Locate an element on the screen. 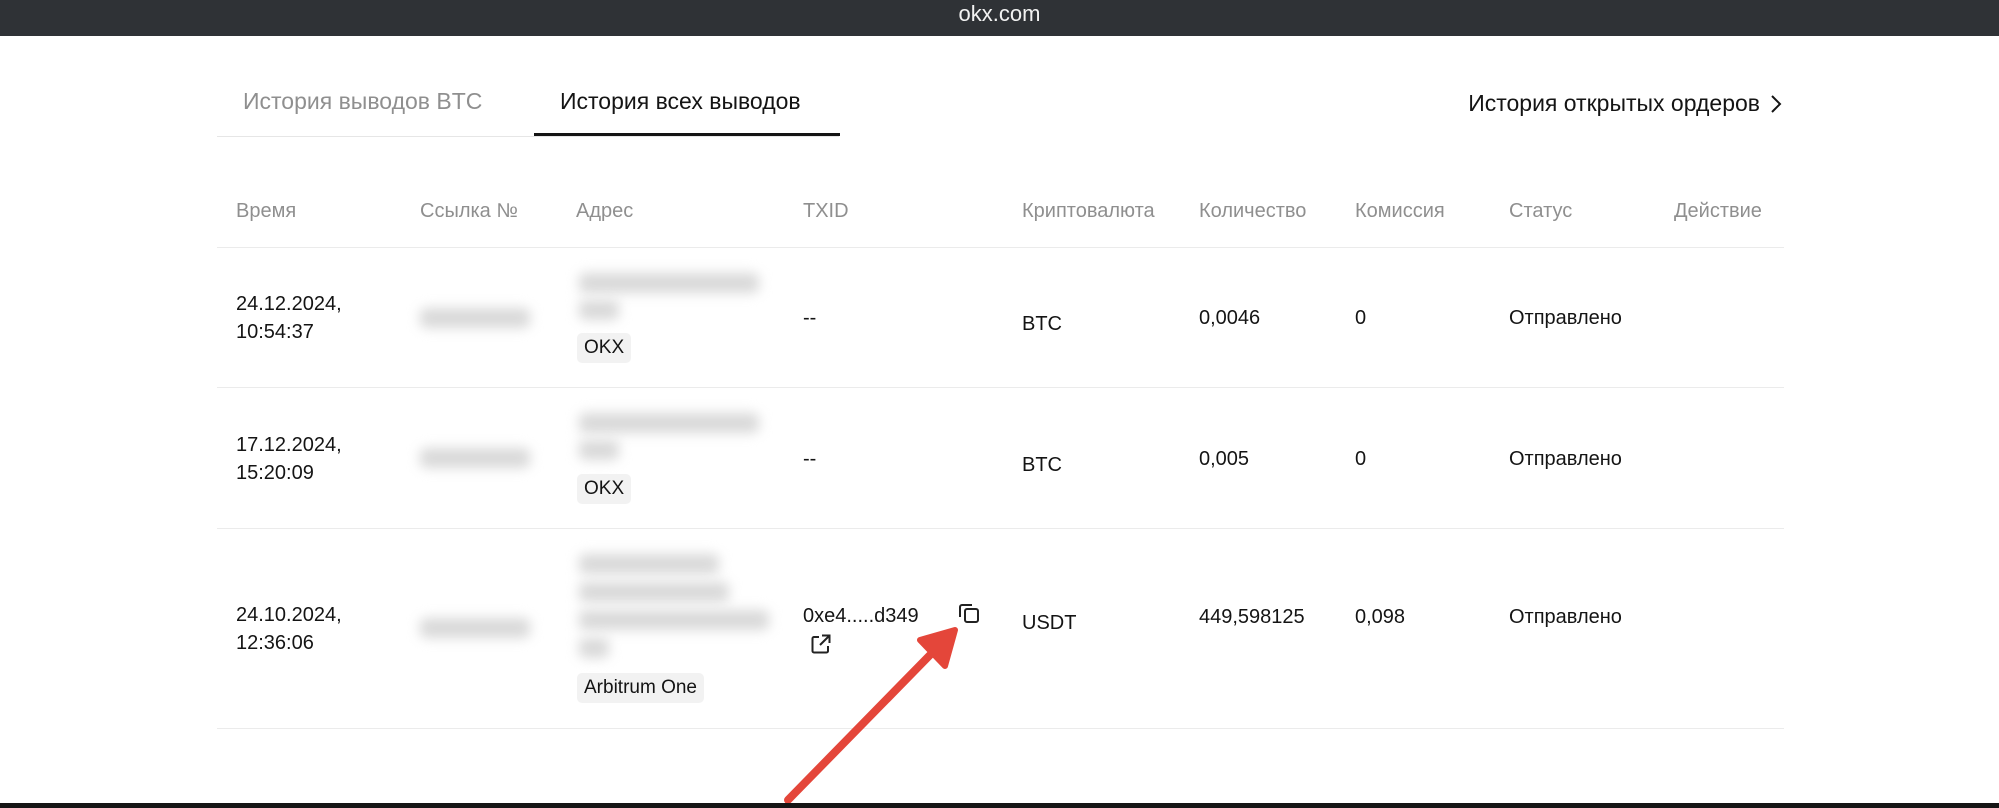 Image resolution: width=1999 pixels, height=808 pixels. header-address: Адрес is located at coordinates (605, 211).